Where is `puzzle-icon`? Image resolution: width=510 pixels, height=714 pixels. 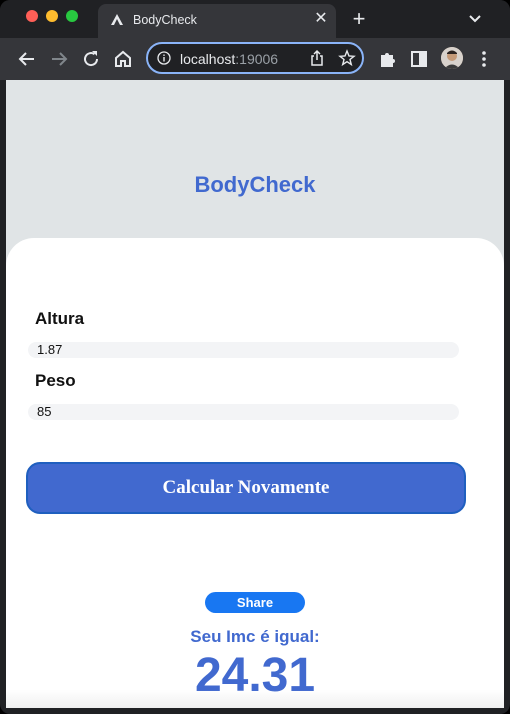
puzzle-icon is located at coordinates (387, 59).